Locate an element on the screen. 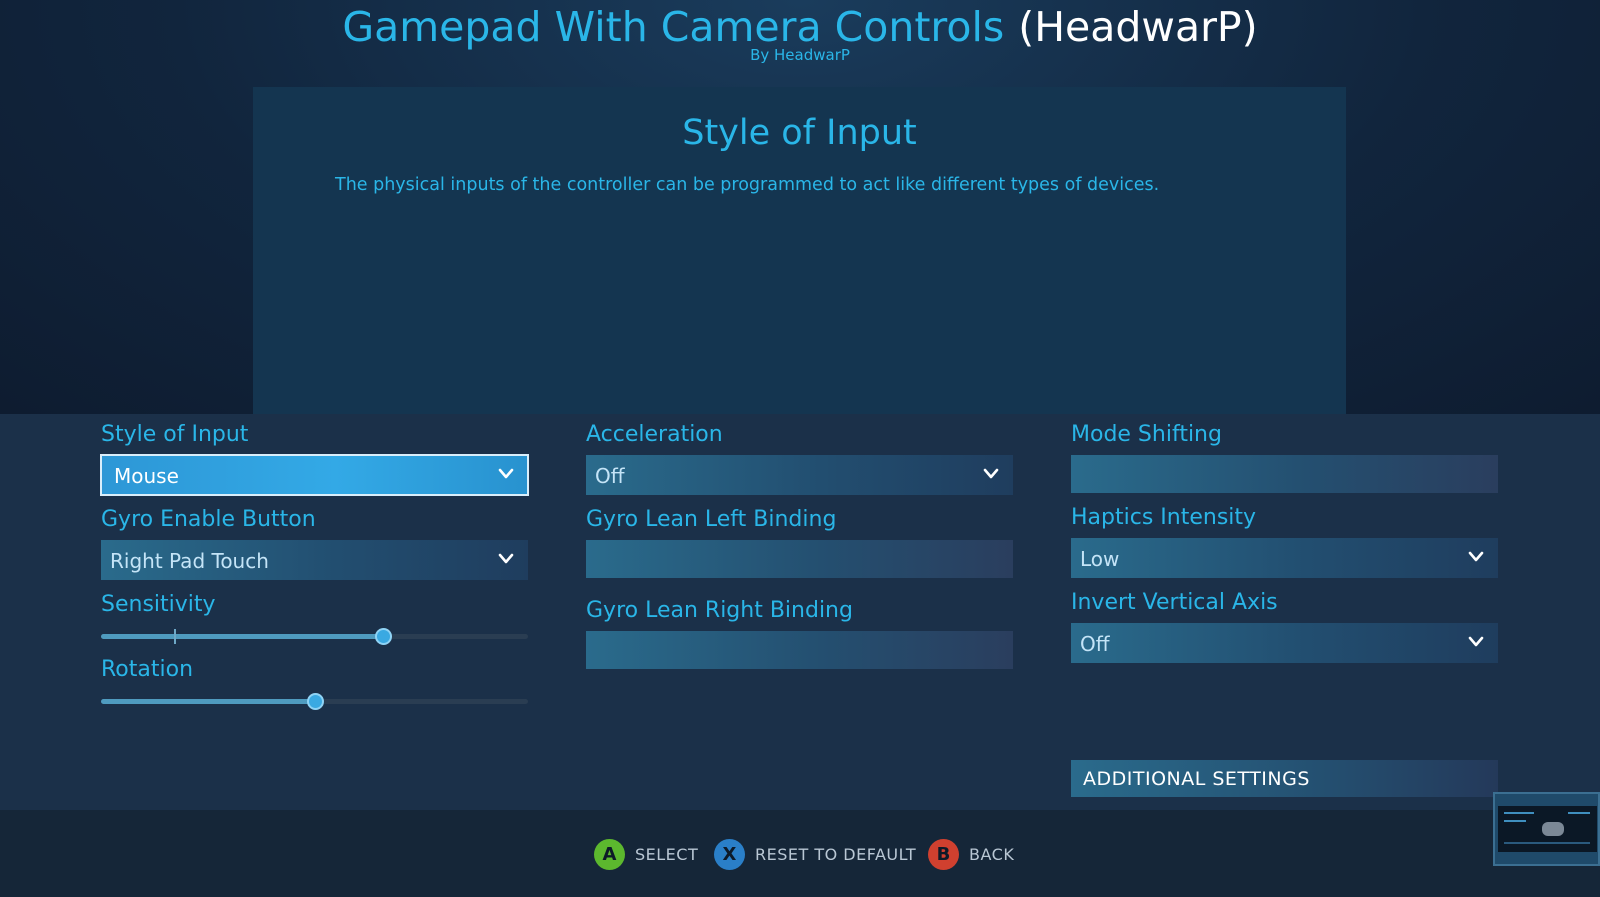 This screenshot has height=897, width=1600. slider-default-tick is located at coordinates (174, 636).